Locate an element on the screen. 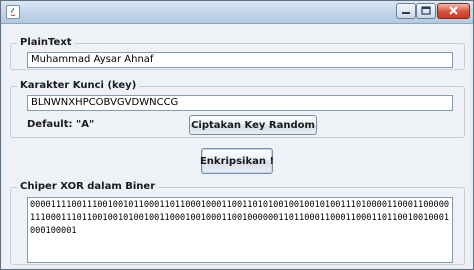 This screenshot has width=474, height=270. key-group-title: Karakter Kunci (key) is located at coordinates (78, 86).